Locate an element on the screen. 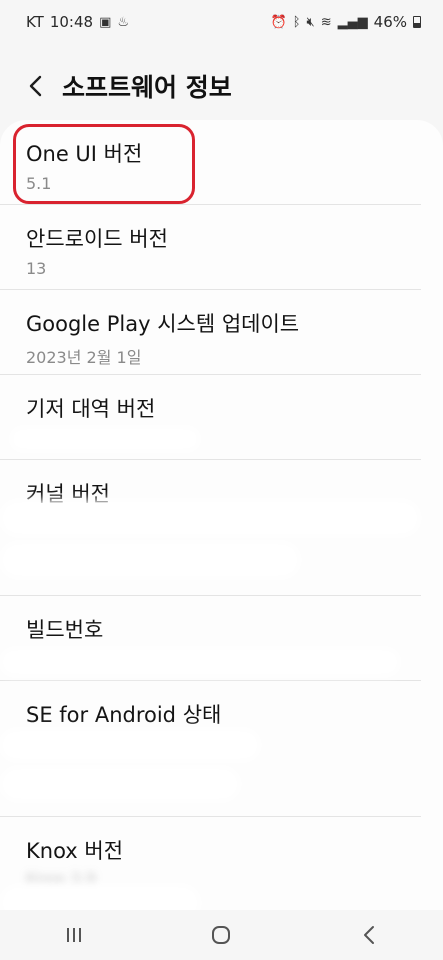 The height and width of the screenshot is (960, 443). app-notification-icon: ♨ is located at coordinates (123, 22).